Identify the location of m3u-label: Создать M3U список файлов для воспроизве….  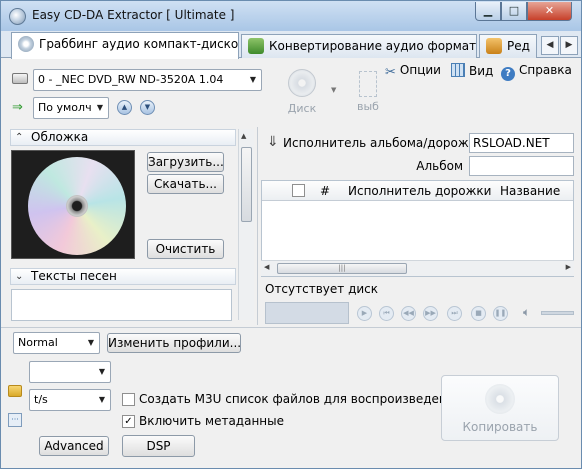
(300, 399).